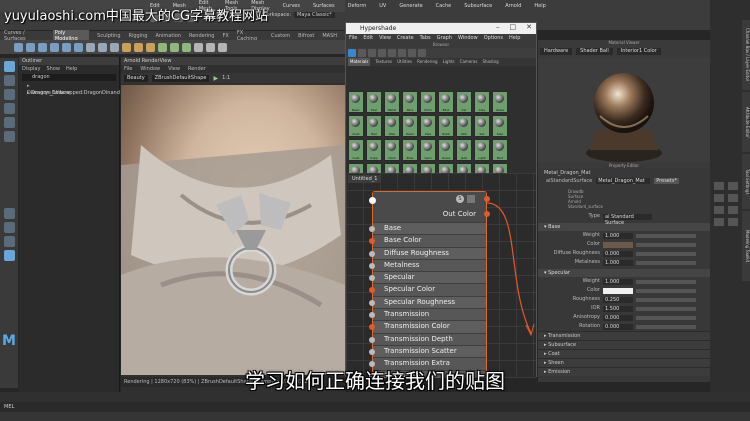 The image size is (750, 421). I want to click on command-line: MEL, so click(375, 407).